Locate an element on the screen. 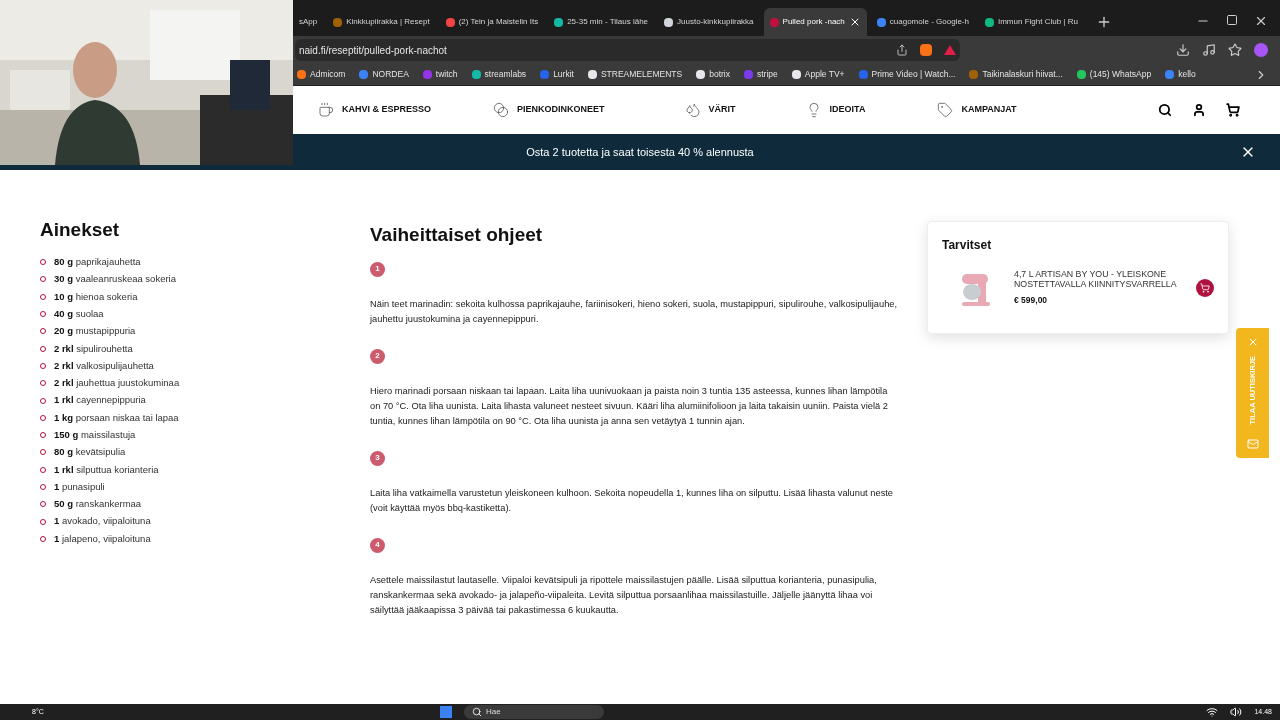 Image resolution: width=1280 pixels, height=720 pixels. step-text: Hiero marinadi porsaan niskaan tai lapaan. Laita liha uunivuokaan ja paista noin 3 tuntia 135 asteessa, kunnes lihan lämpötila on 70 °C. Ota liha uunista. Laita lihasta valuneet nesteet sivuun. Kääri liha alumiinifolioon ja laita takaisin uuniin. Paista vielä 2 tuntia, kunnes lihan lämpötila on 90 °C. Ota liha uunista ja anna sen vetäytyä 1 tunnin ajan. is located at coordinates (629, 406).